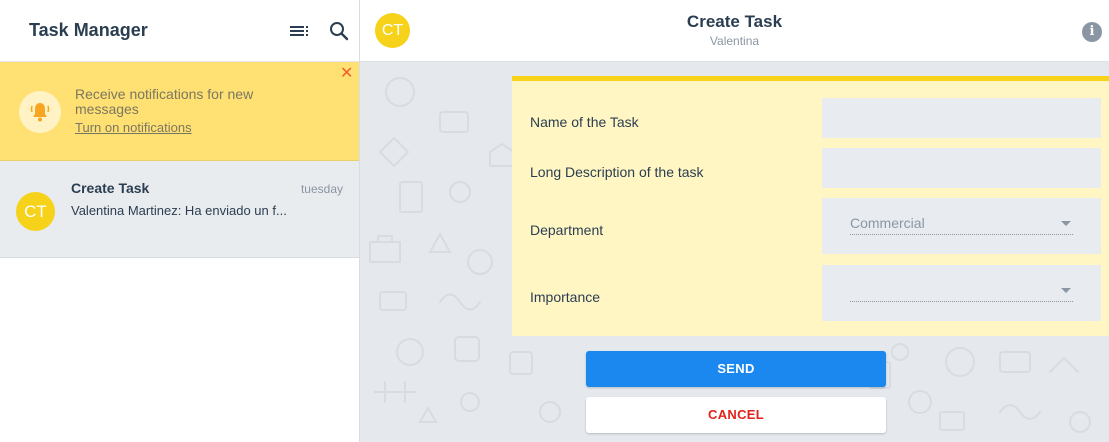 The height and width of the screenshot is (442, 1109). What do you see at coordinates (179, 31) in the screenshot?
I see `sidebar-header: Task Manager` at bounding box center [179, 31].